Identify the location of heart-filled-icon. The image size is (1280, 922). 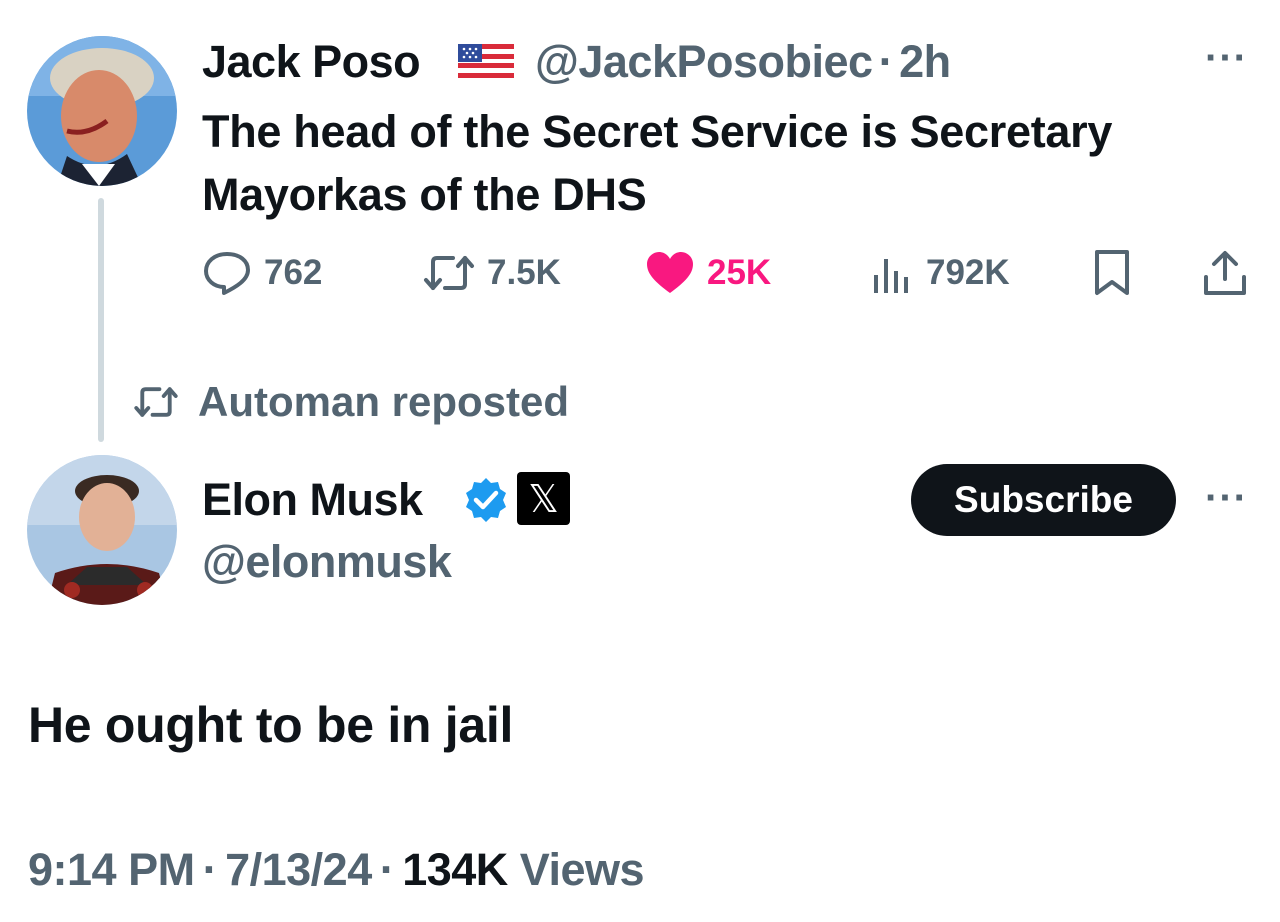
(670, 272).